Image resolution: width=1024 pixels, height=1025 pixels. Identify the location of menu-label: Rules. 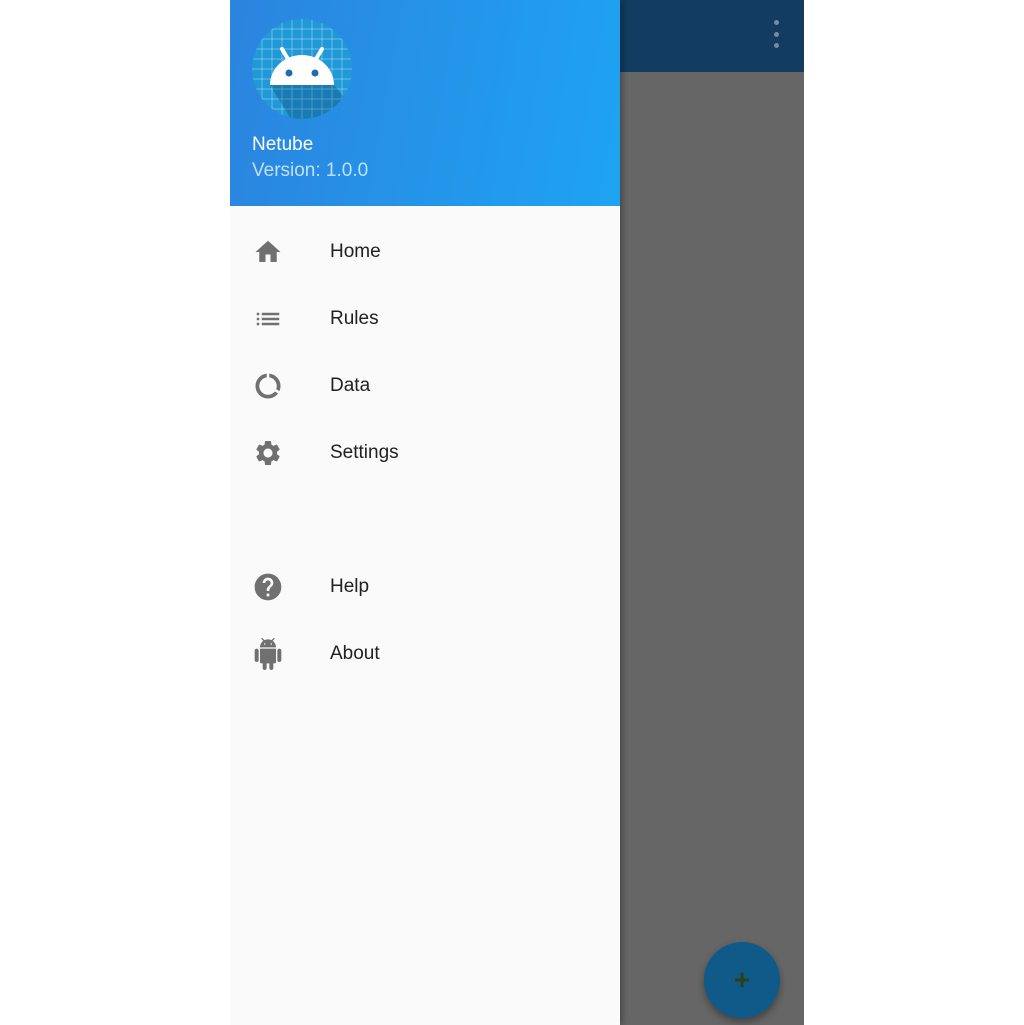
(354, 318).